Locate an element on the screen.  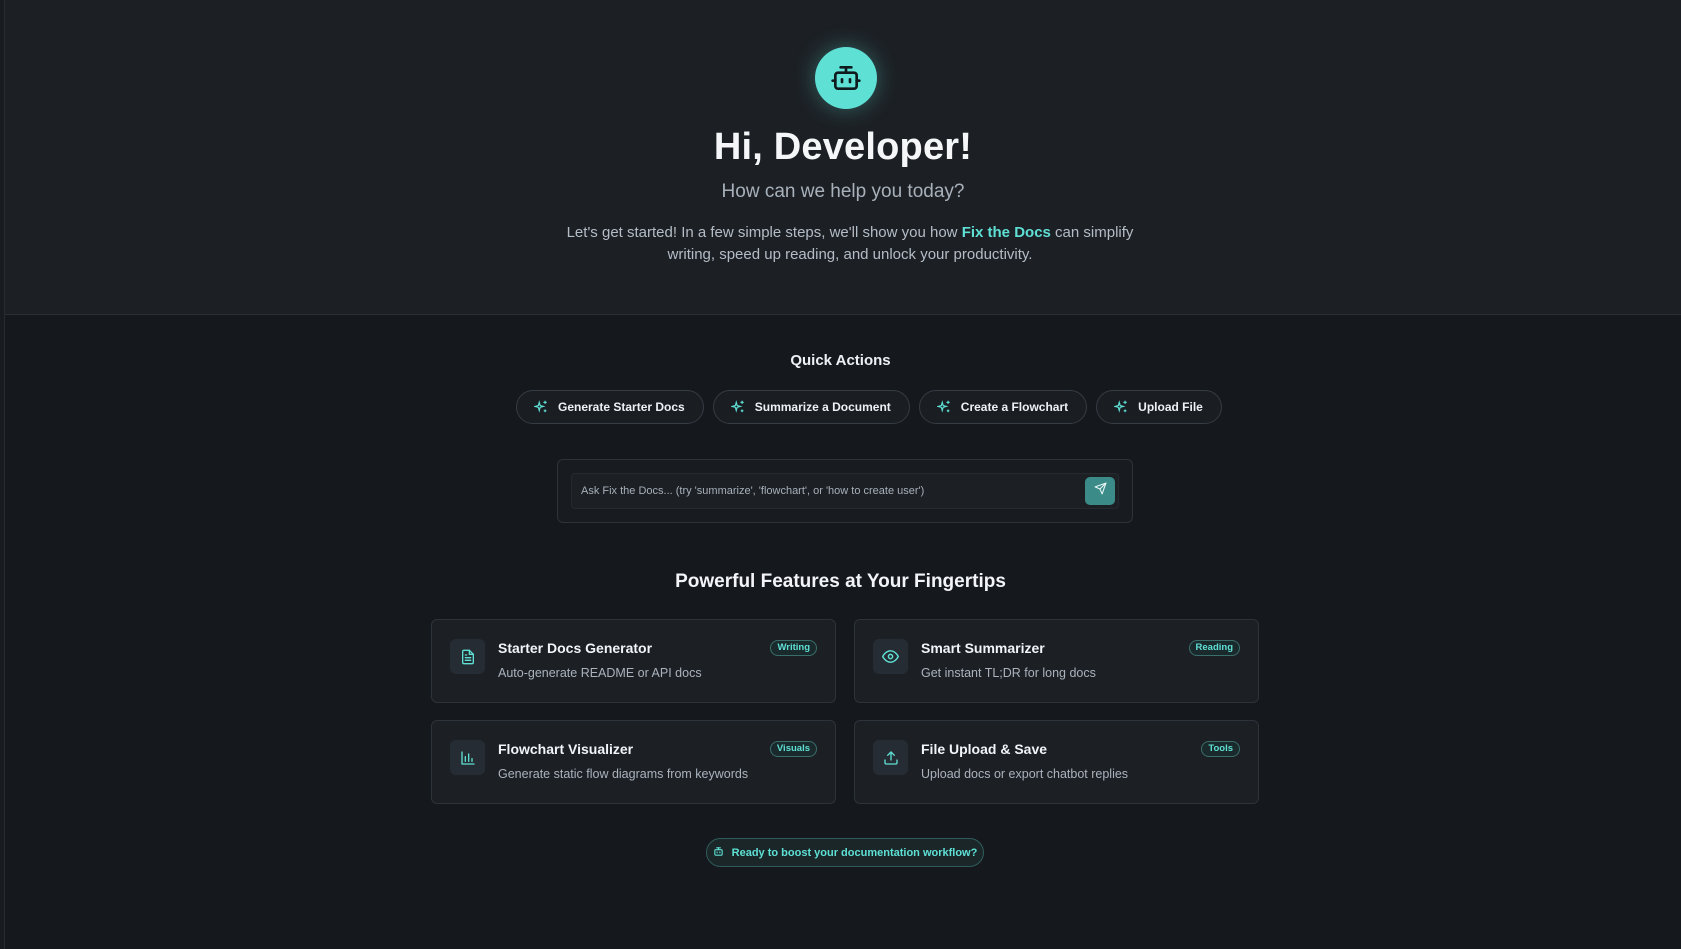
generate-starter-docs-button: Generate Starter Docs is located at coordinates (610, 407).